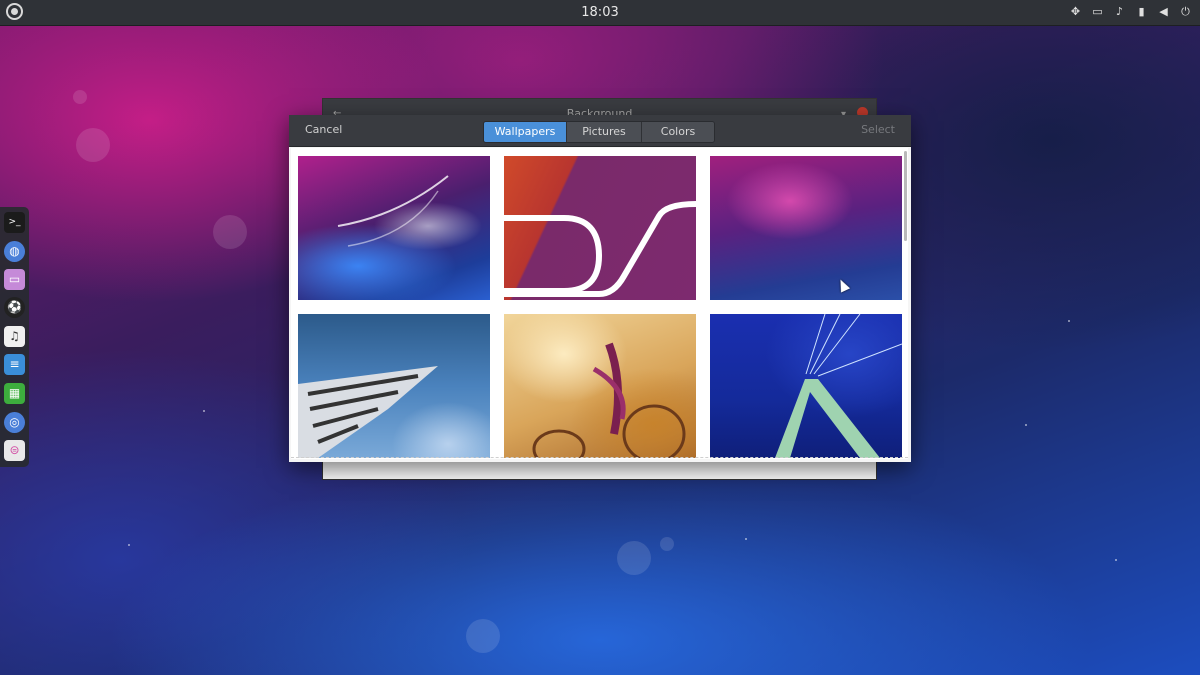 Image resolution: width=1200 pixels, height=675 pixels. I want to click on blue-sky-structure-wallpaper-icon, so click(838, 386).